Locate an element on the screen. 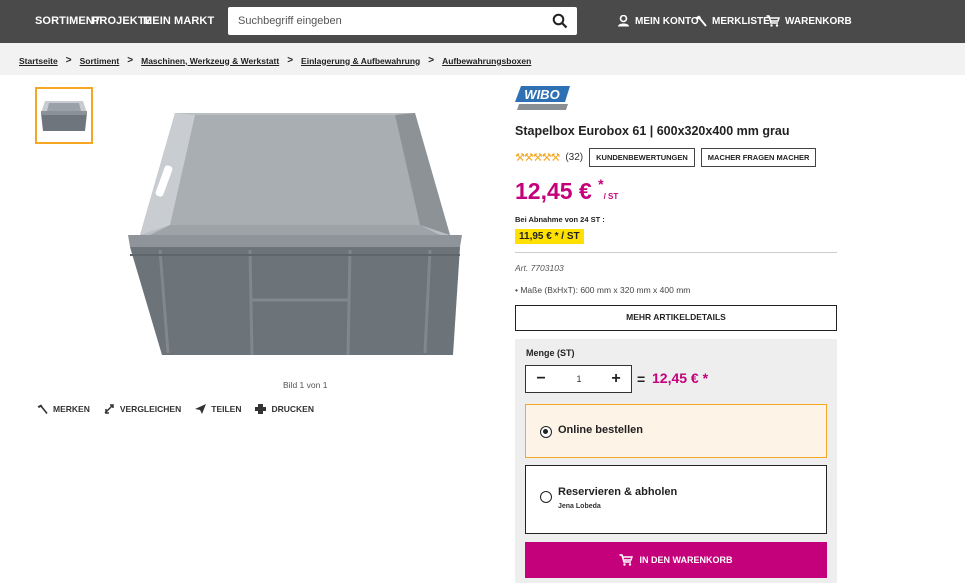 The width and height of the screenshot is (965, 583). account-link: MEIN KONTO is located at coordinates (658, 21).